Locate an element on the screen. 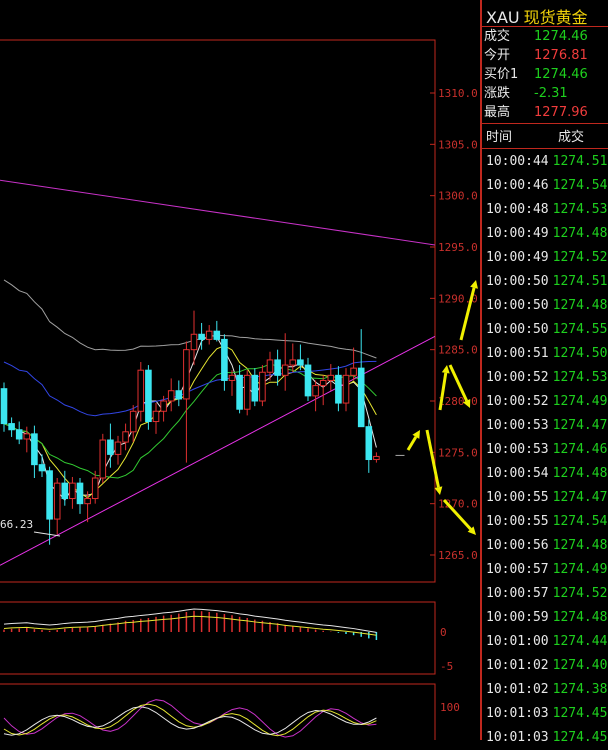  ticks-header-time: 时间 is located at coordinates (499, 137).